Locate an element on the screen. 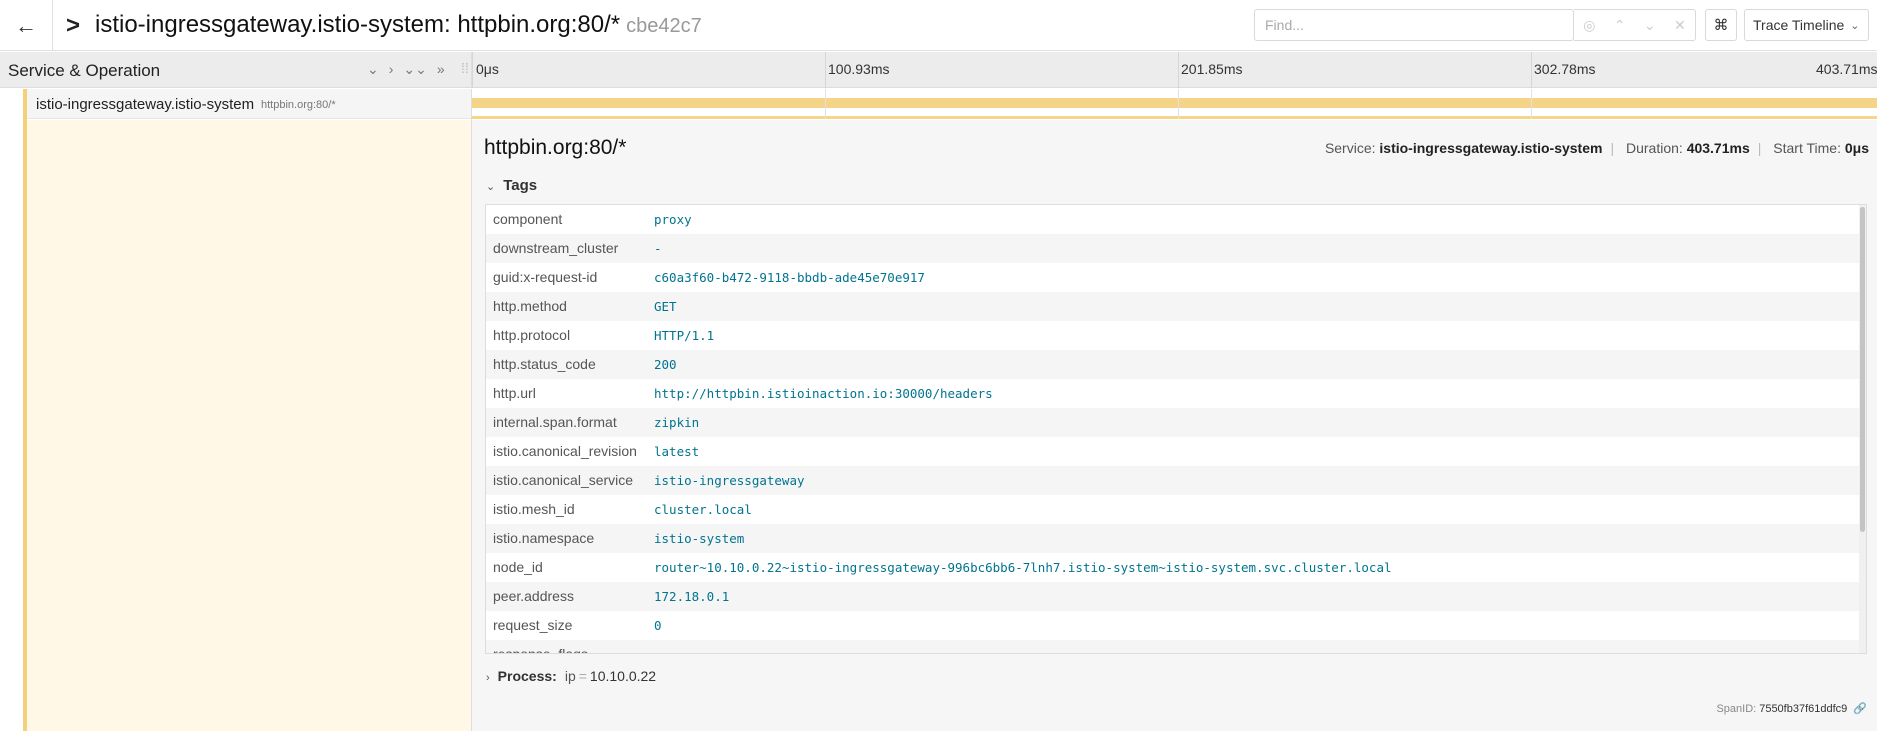  span-id-value: 7550fb37f61ddfc9 is located at coordinates (1803, 709).